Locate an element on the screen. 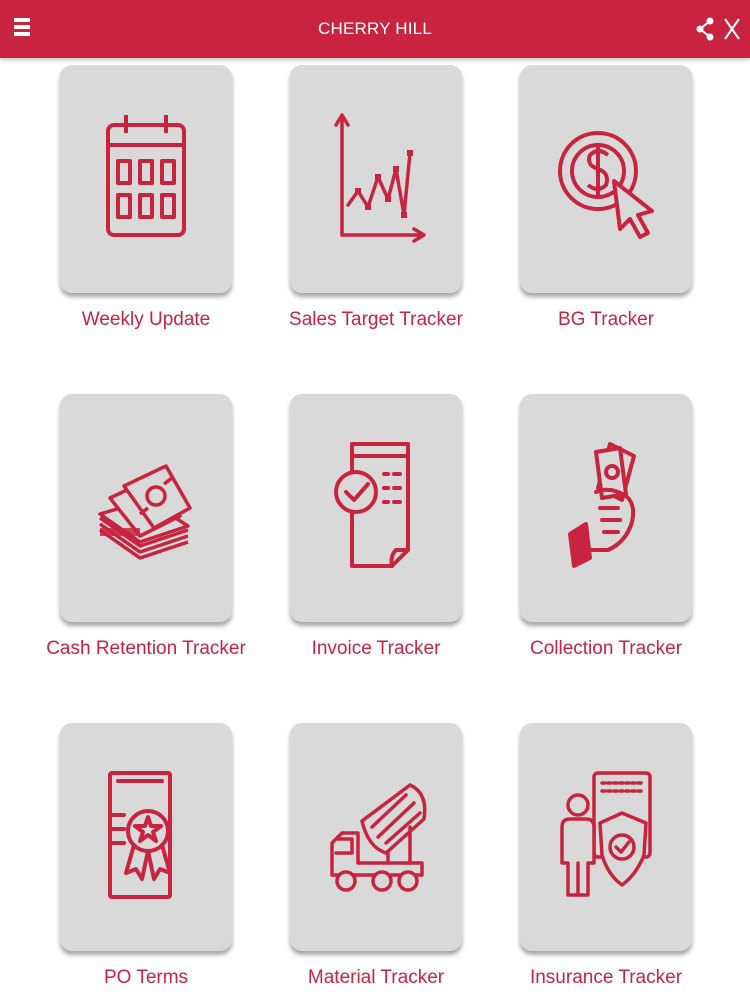 The height and width of the screenshot is (1000, 750). tile-po-terms: PO Terms is located at coordinates (146, 855).